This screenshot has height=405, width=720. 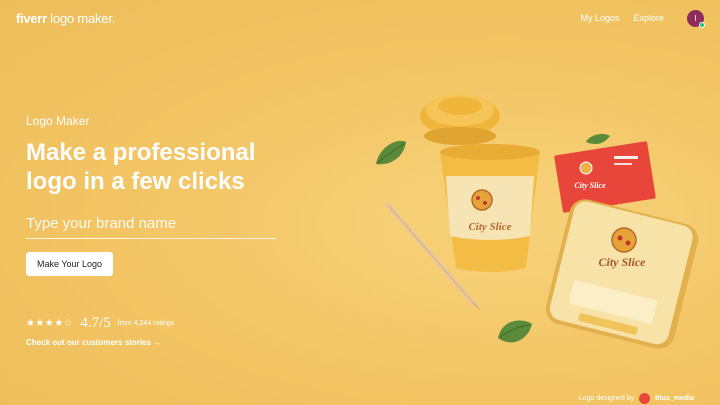 I want to click on credit-designer-name: titus_media, so click(x=674, y=398).